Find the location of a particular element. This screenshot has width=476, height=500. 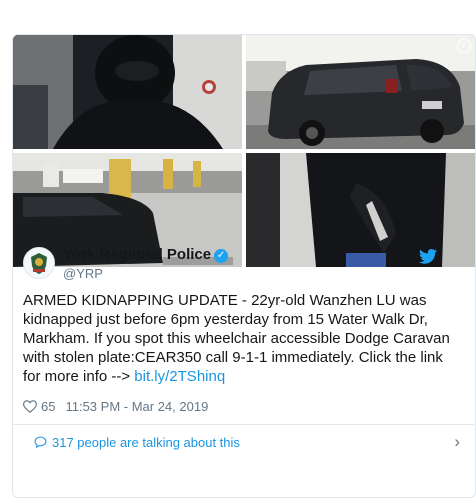

twitter-bird-icon is located at coordinates (428, 256).